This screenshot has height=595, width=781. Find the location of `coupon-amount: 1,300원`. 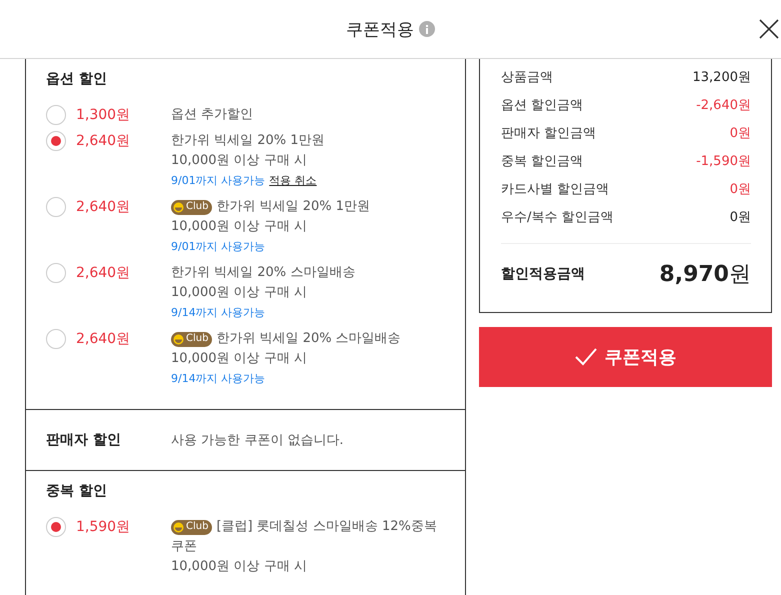

coupon-amount: 1,300원 is located at coordinates (104, 115).